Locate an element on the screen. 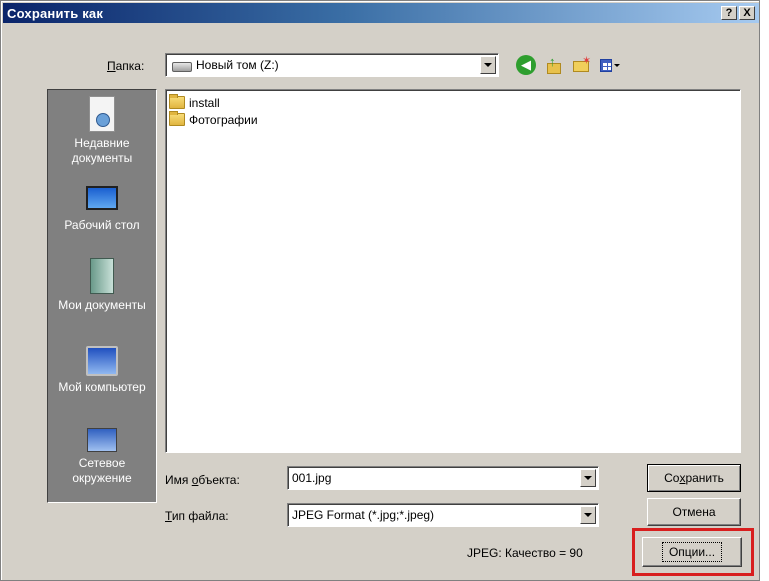 This screenshot has width=769, height=581. highlight-box is located at coordinates (693, 552).